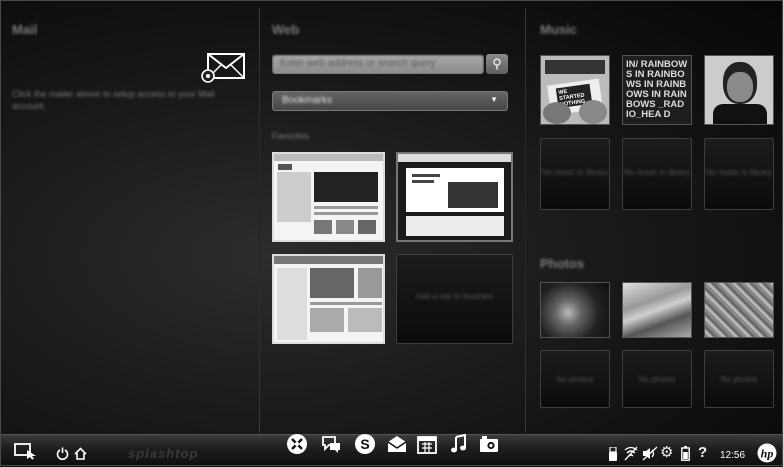  What do you see at coordinates (702, 452) in the screenshot?
I see `help-icon: ?` at bounding box center [702, 452].